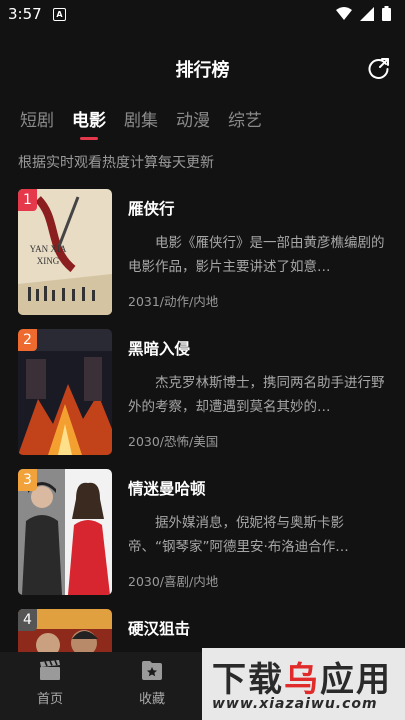 The width and height of the screenshot is (405, 720). Describe the element at coordinates (193, 123) in the screenshot. I see `tab-dongman: 动漫` at that location.